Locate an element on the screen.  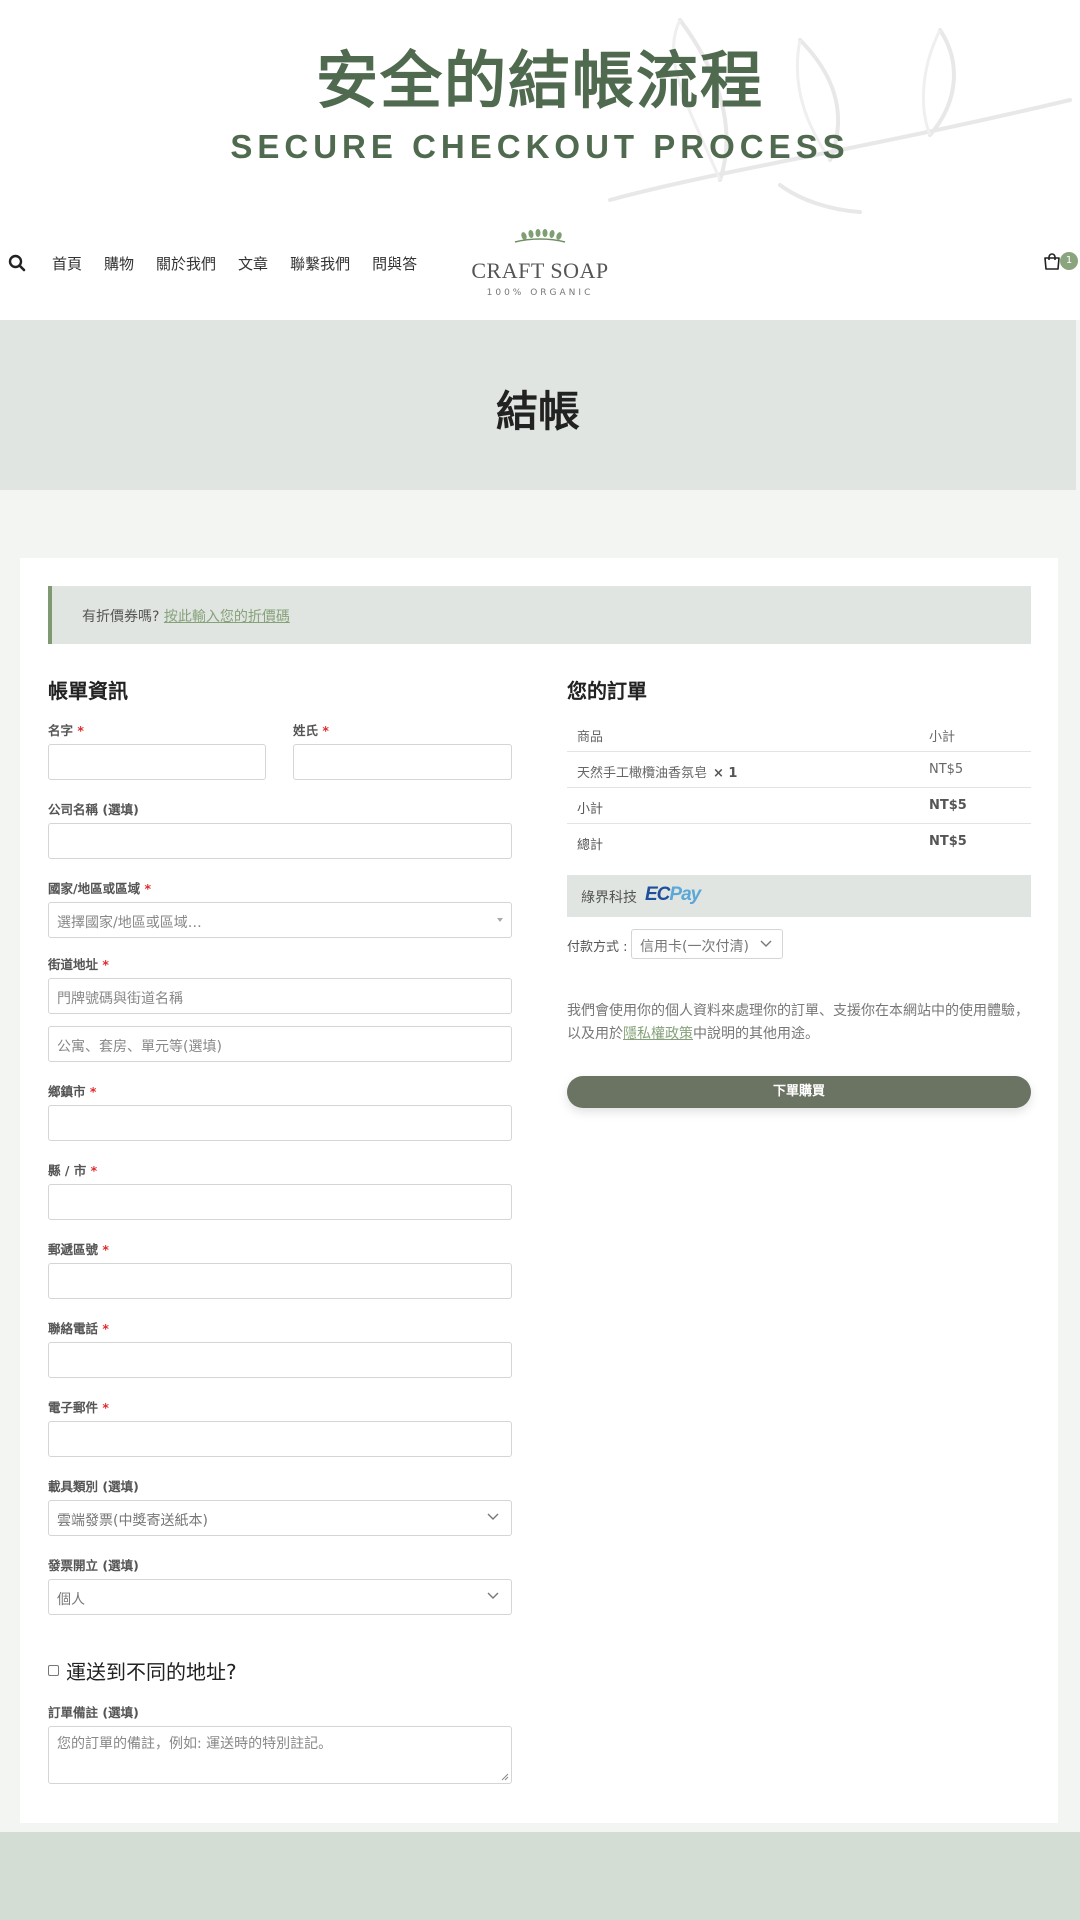
invoice-select: 個人 is located at coordinates (280, 1597).